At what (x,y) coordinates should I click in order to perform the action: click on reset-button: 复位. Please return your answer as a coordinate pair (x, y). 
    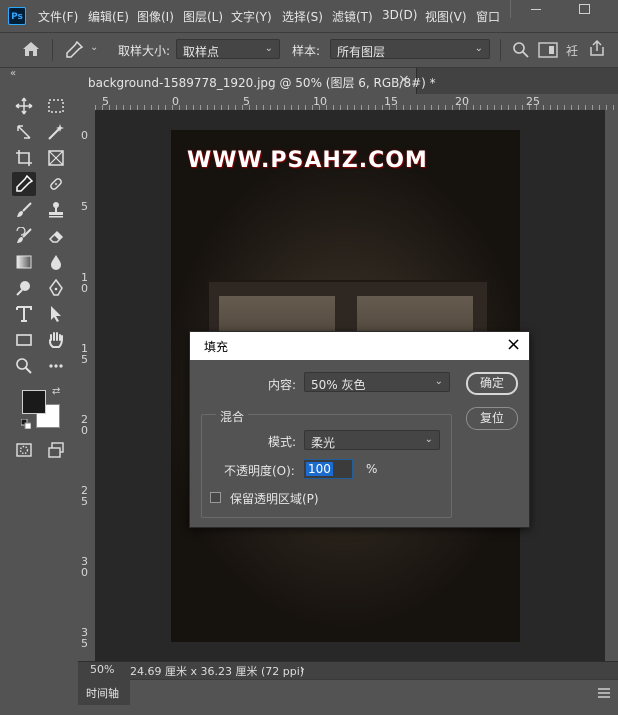
    Looking at the image, I should click on (492, 418).